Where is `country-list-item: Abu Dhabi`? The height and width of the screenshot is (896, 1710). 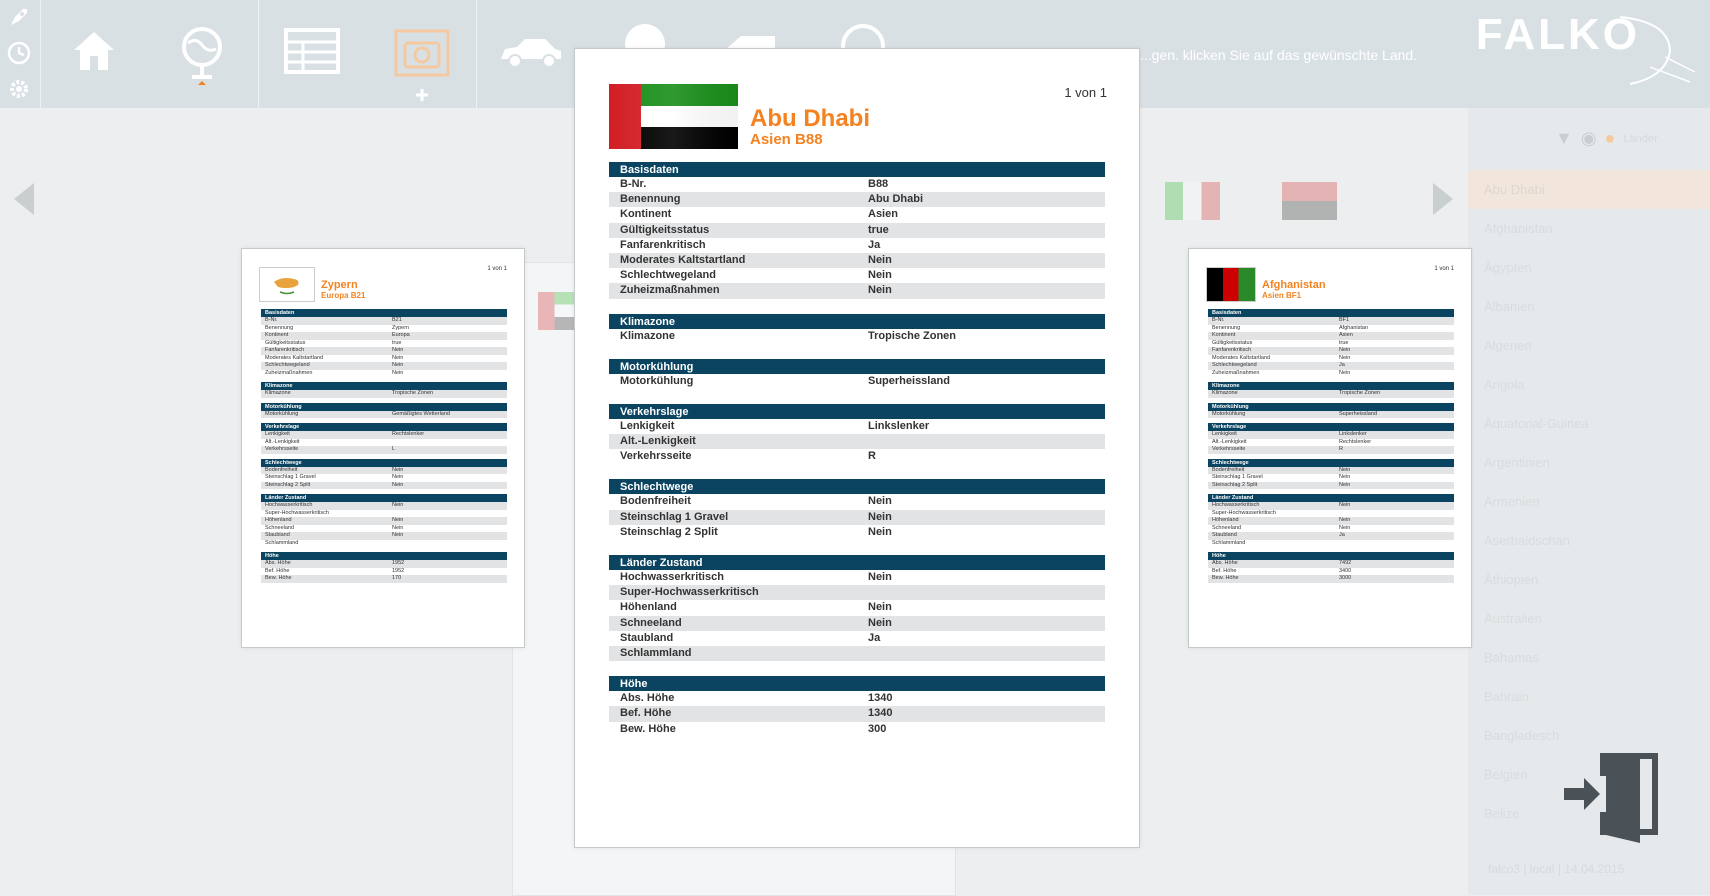 country-list-item: Abu Dhabi is located at coordinates (1589, 189).